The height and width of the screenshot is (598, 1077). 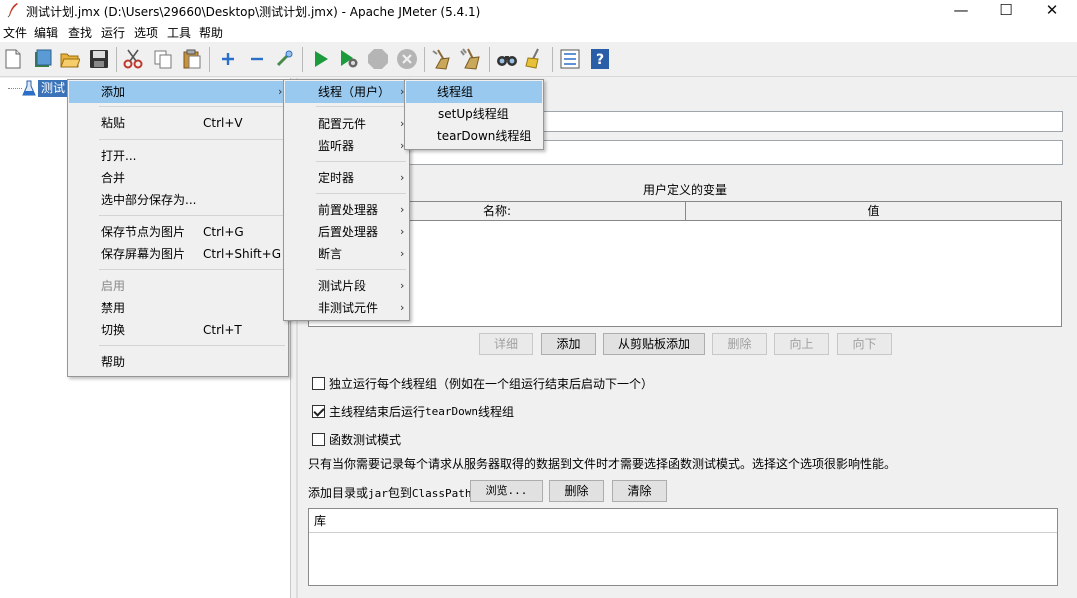 I want to click on templates-icon, so click(x=43, y=59).